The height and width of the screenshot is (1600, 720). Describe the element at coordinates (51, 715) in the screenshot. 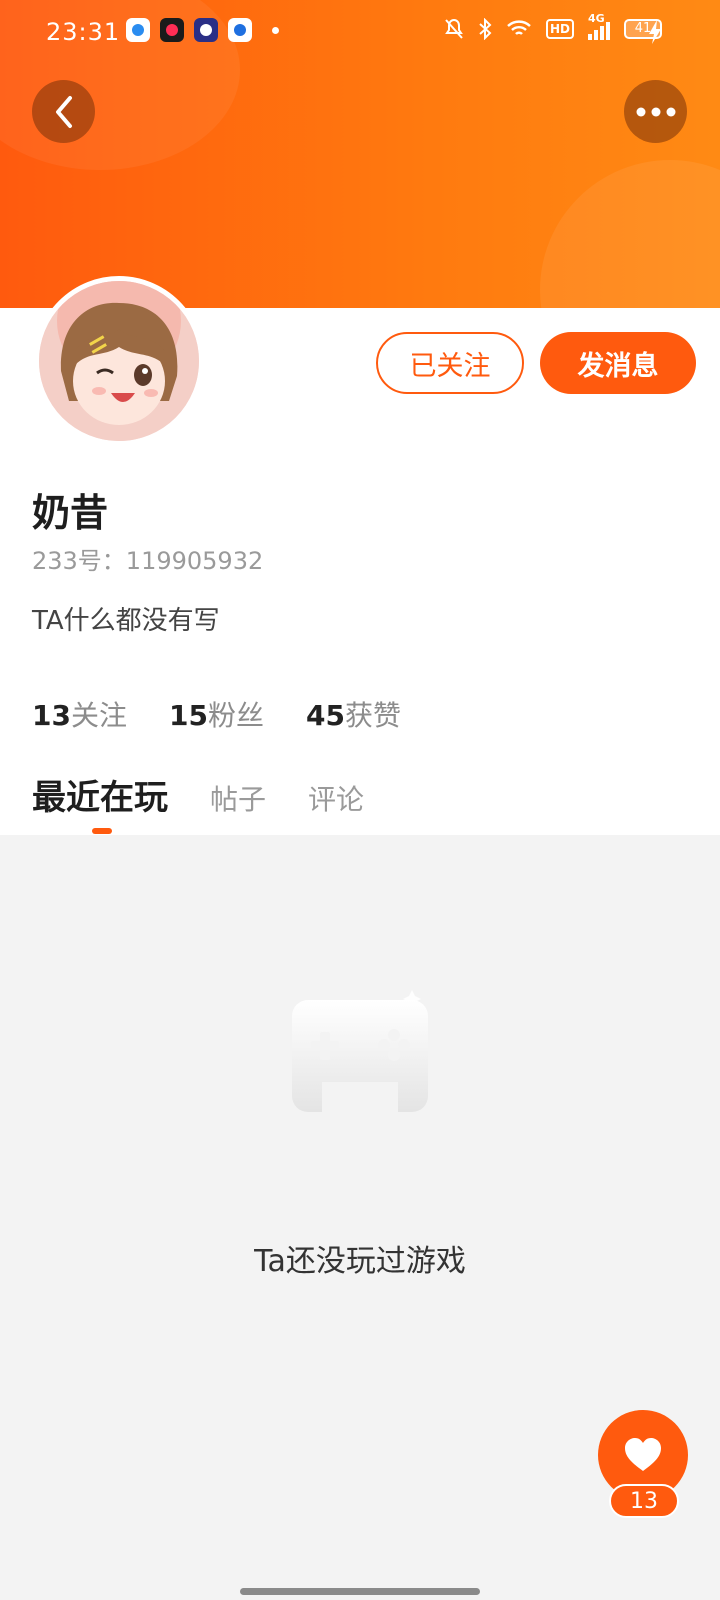

I see `following-count: 13` at that location.